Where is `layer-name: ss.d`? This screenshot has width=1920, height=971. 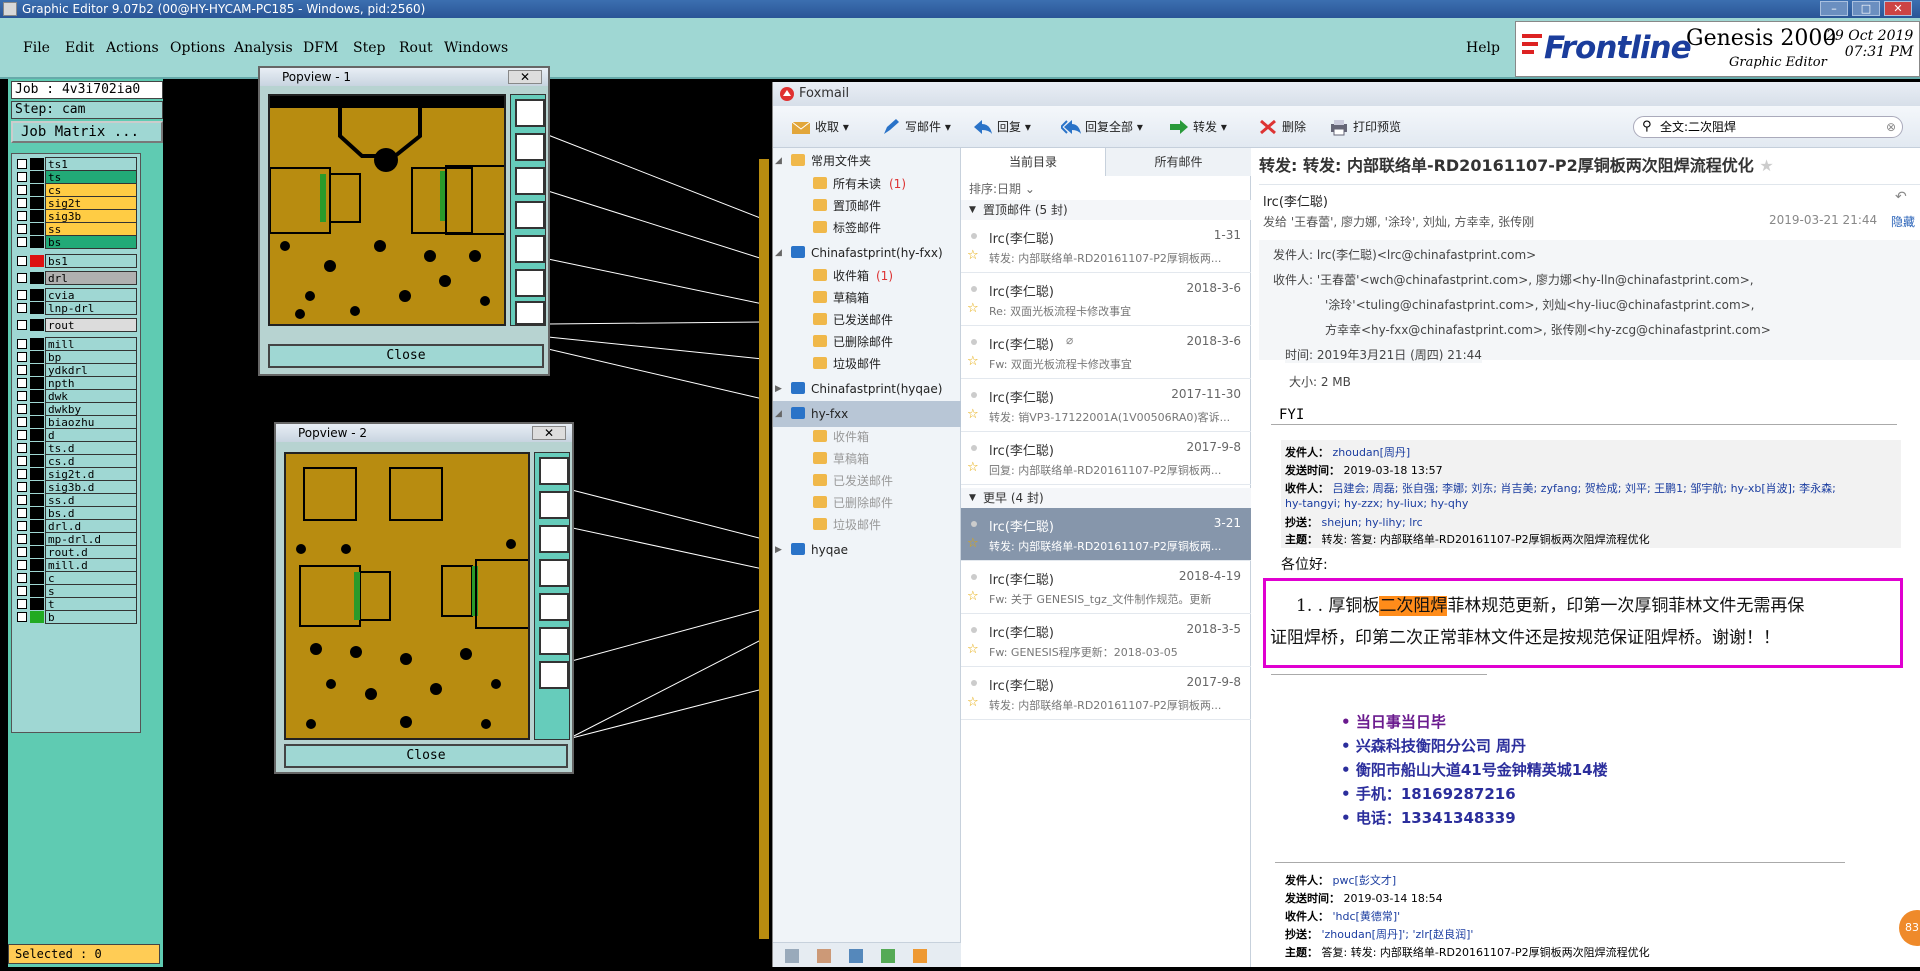 layer-name: ss.d is located at coordinates (91, 500).